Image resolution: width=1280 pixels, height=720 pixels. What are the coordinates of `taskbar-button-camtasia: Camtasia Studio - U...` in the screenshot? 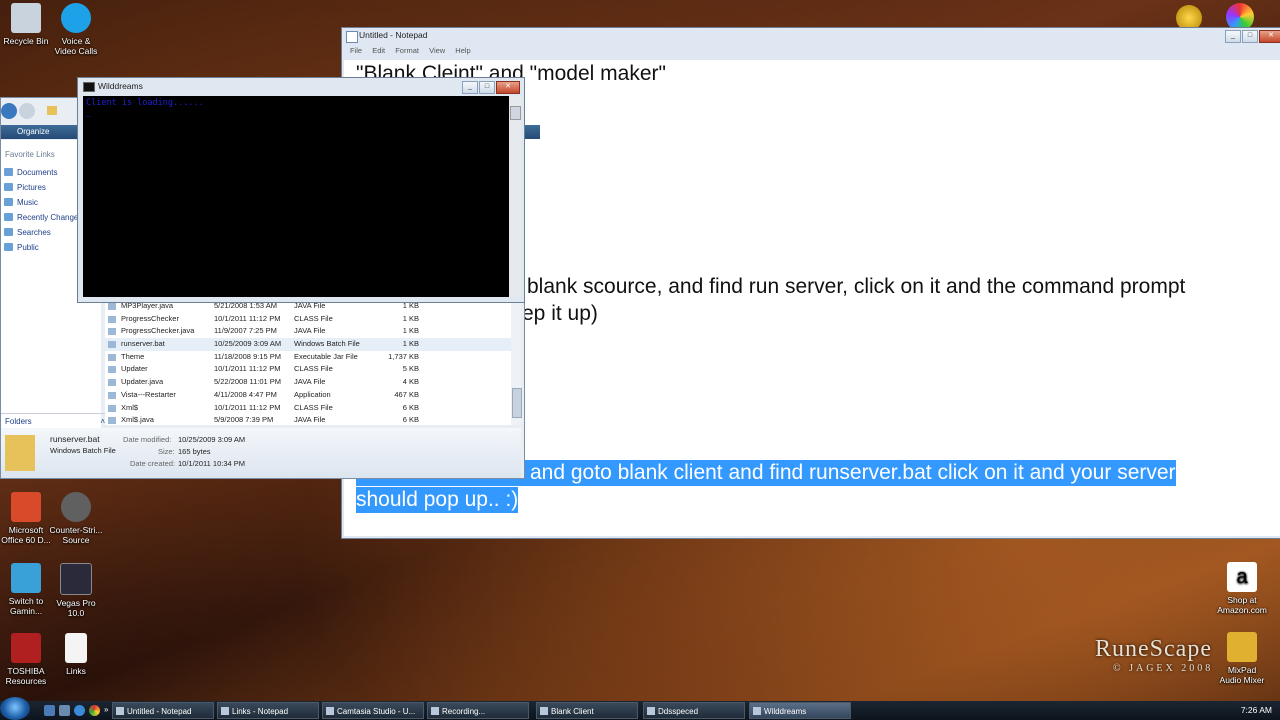 It's located at (373, 710).